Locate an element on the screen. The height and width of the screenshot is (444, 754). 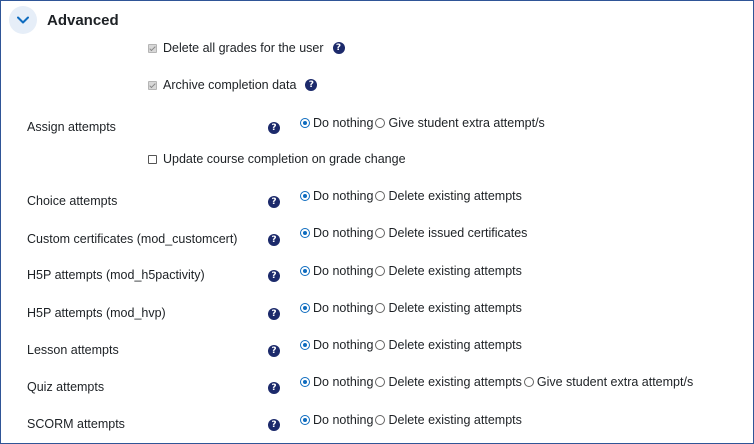
archive-completion-option: Archive completion data ? is located at coordinates (233, 85).